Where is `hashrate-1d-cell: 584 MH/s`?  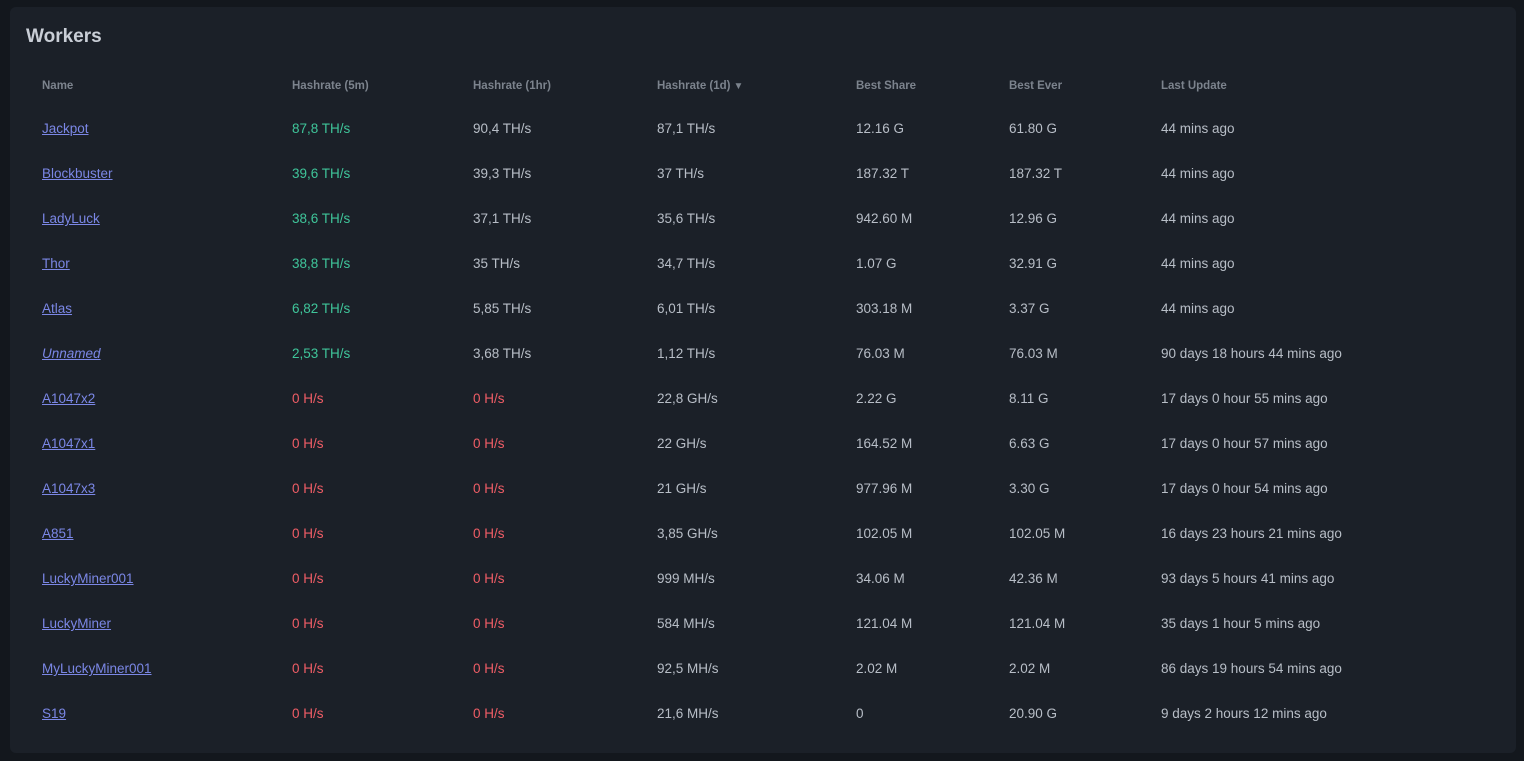 hashrate-1d-cell: 584 MH/s is located at coordinates (686, 623).